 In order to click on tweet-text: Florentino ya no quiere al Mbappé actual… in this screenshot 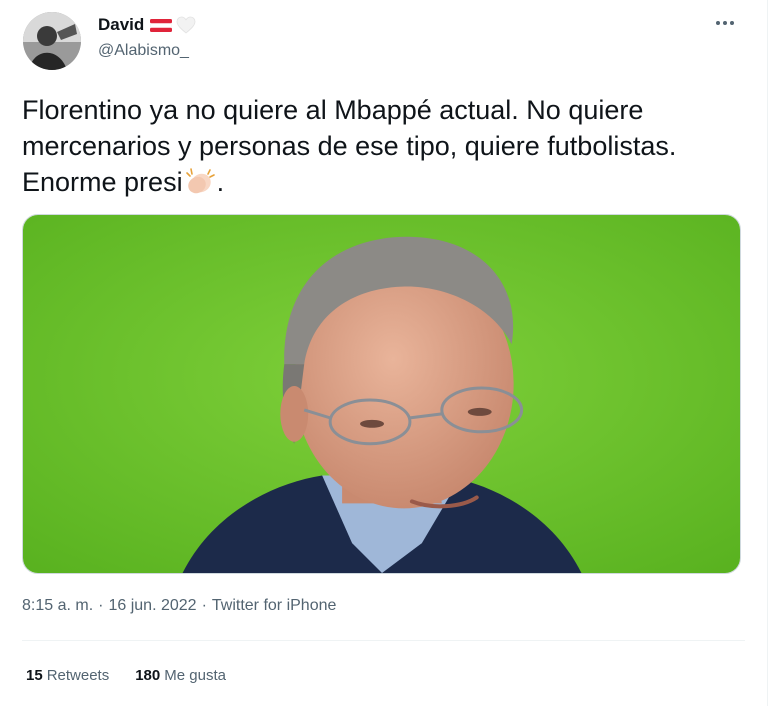, I will do `click(387, 146)`.